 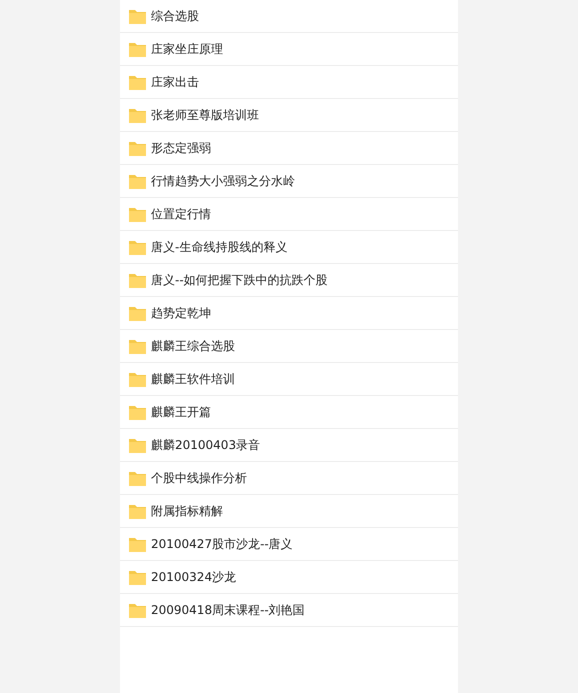 What do you see at coordinates (199, 478) in the screenshot?
I see `folder-name: 个股中线操作分析` at bounding box center [199, 478].